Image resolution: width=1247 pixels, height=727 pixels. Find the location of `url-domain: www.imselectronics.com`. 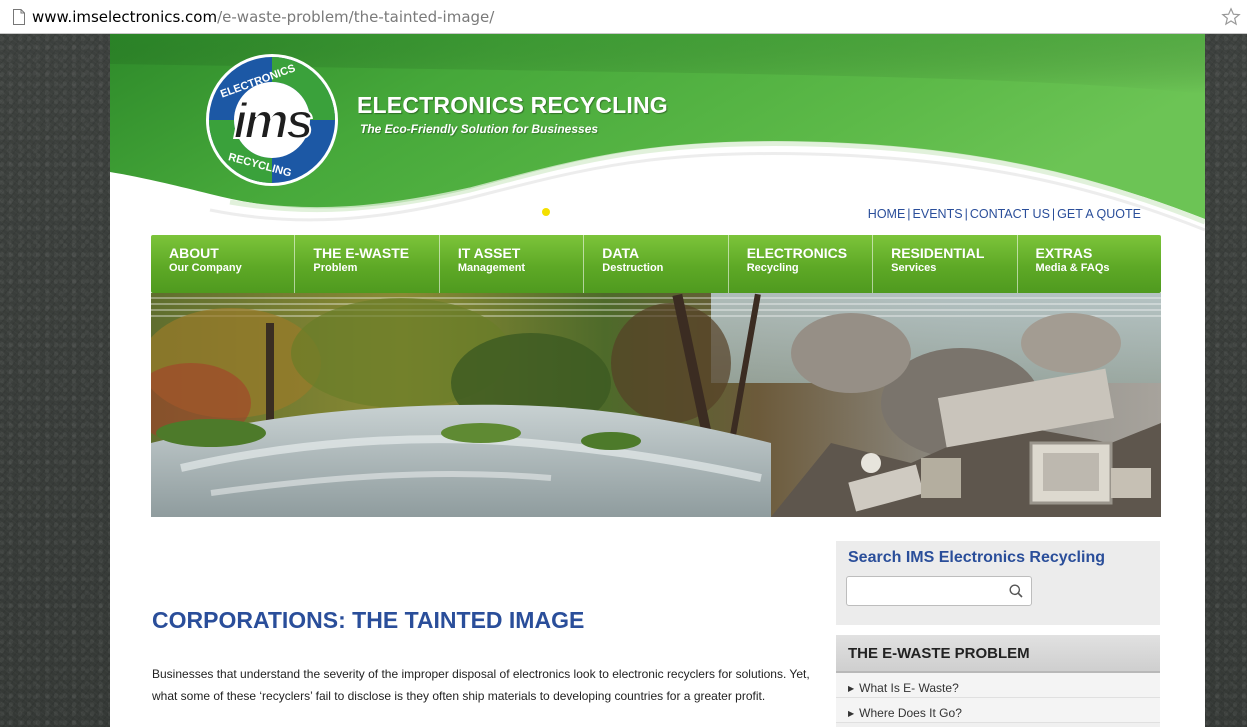

url-domain: www.imselectronics.com is located at coordinates (125, 16).